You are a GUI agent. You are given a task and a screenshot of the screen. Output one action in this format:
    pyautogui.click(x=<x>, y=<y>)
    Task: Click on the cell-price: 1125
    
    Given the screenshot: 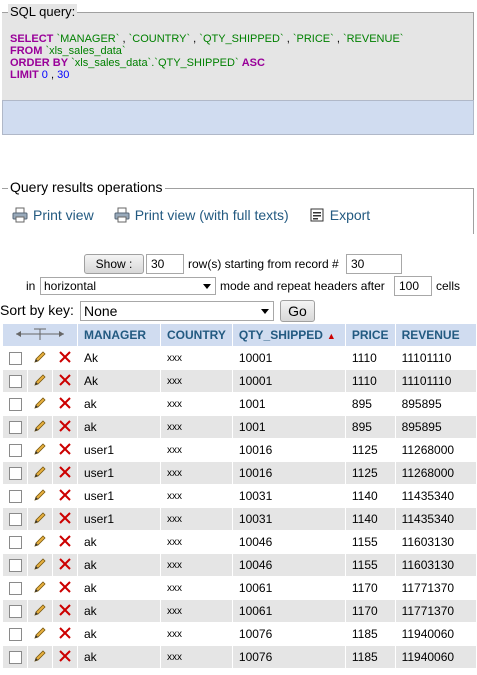 What is the action you would take?
    pyautogui.click(x=370, y=473)
    